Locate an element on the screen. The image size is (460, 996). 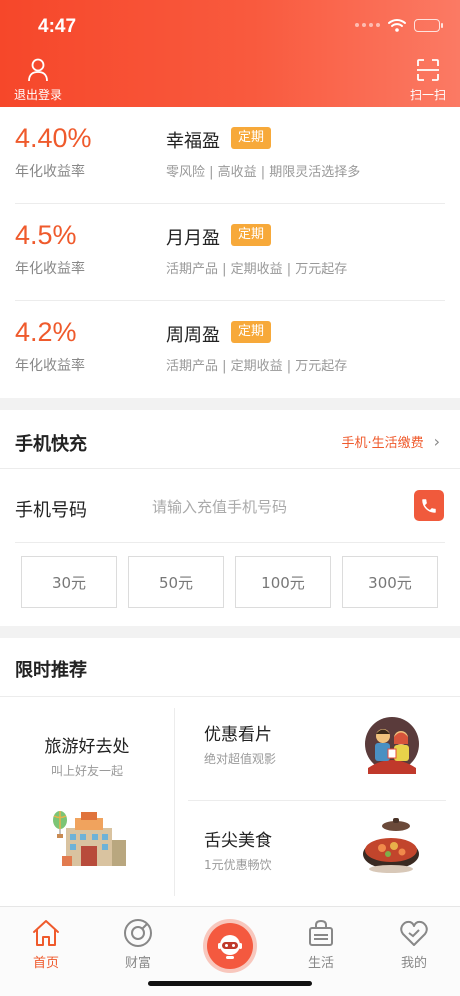
wealth-icon is located at coordinates (138, 933).